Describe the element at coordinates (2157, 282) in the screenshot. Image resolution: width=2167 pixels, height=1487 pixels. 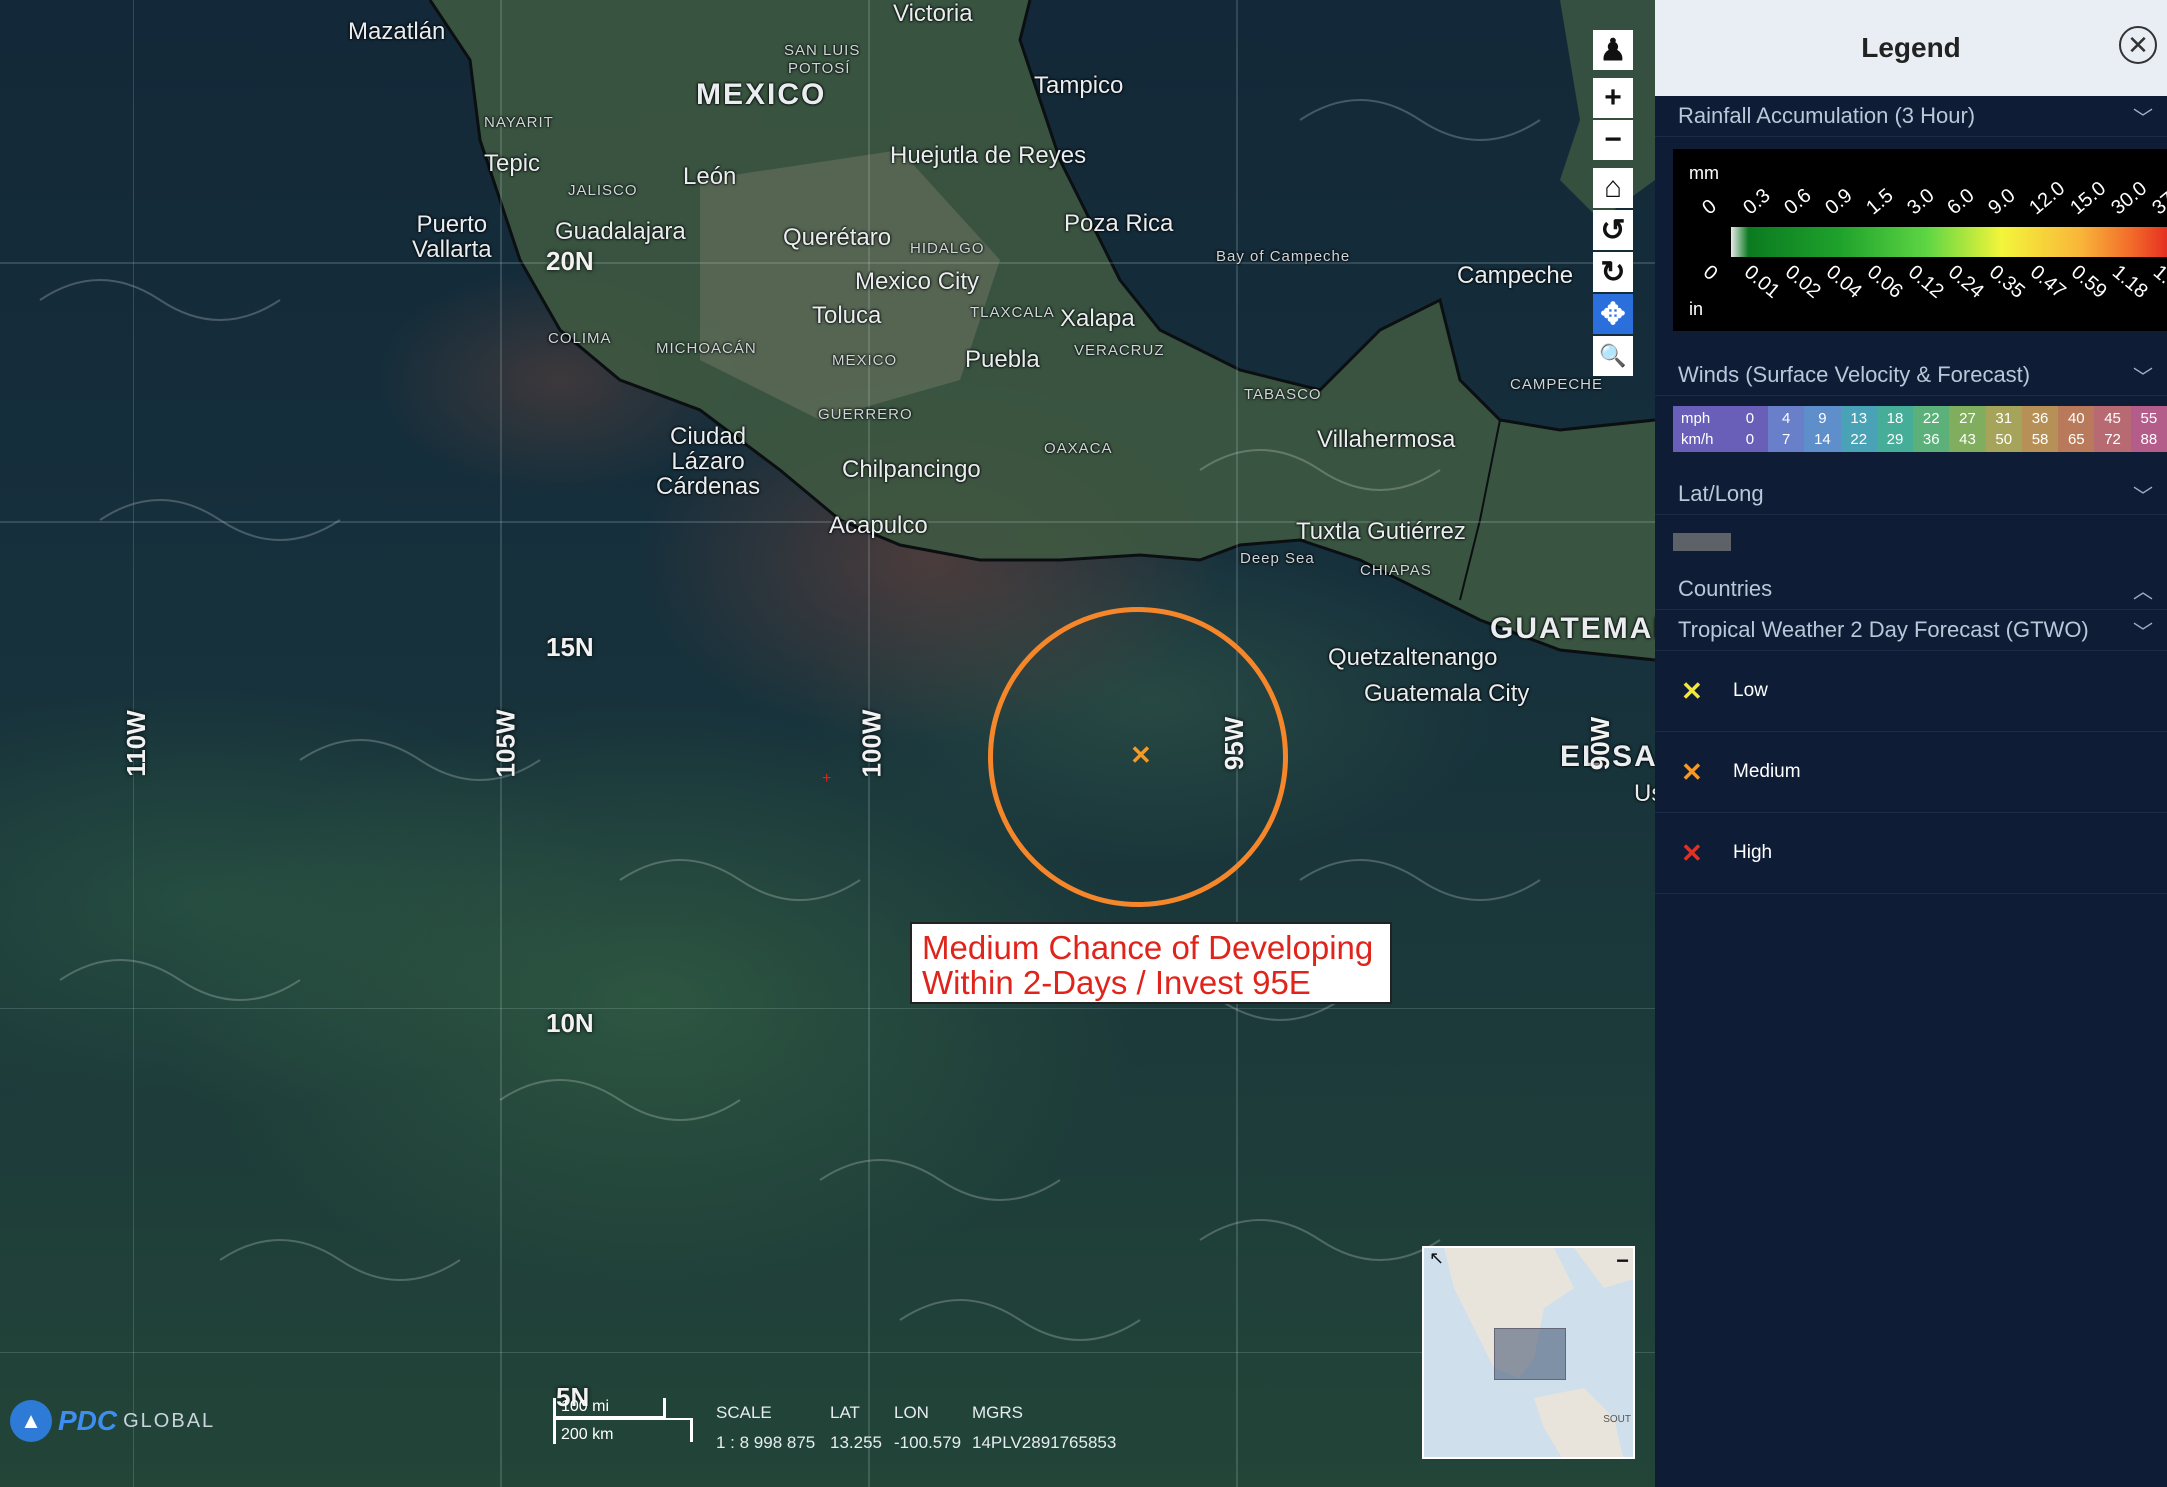
I see `rain-in-tick: 1.48` at that location.